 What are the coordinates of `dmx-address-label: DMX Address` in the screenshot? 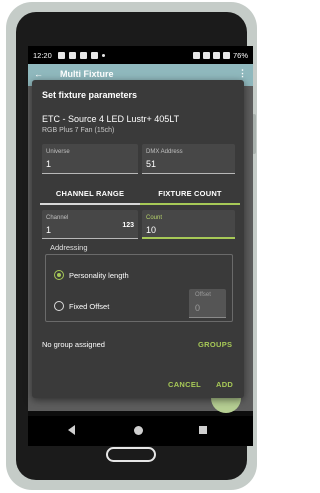 It's located at (164, 152).